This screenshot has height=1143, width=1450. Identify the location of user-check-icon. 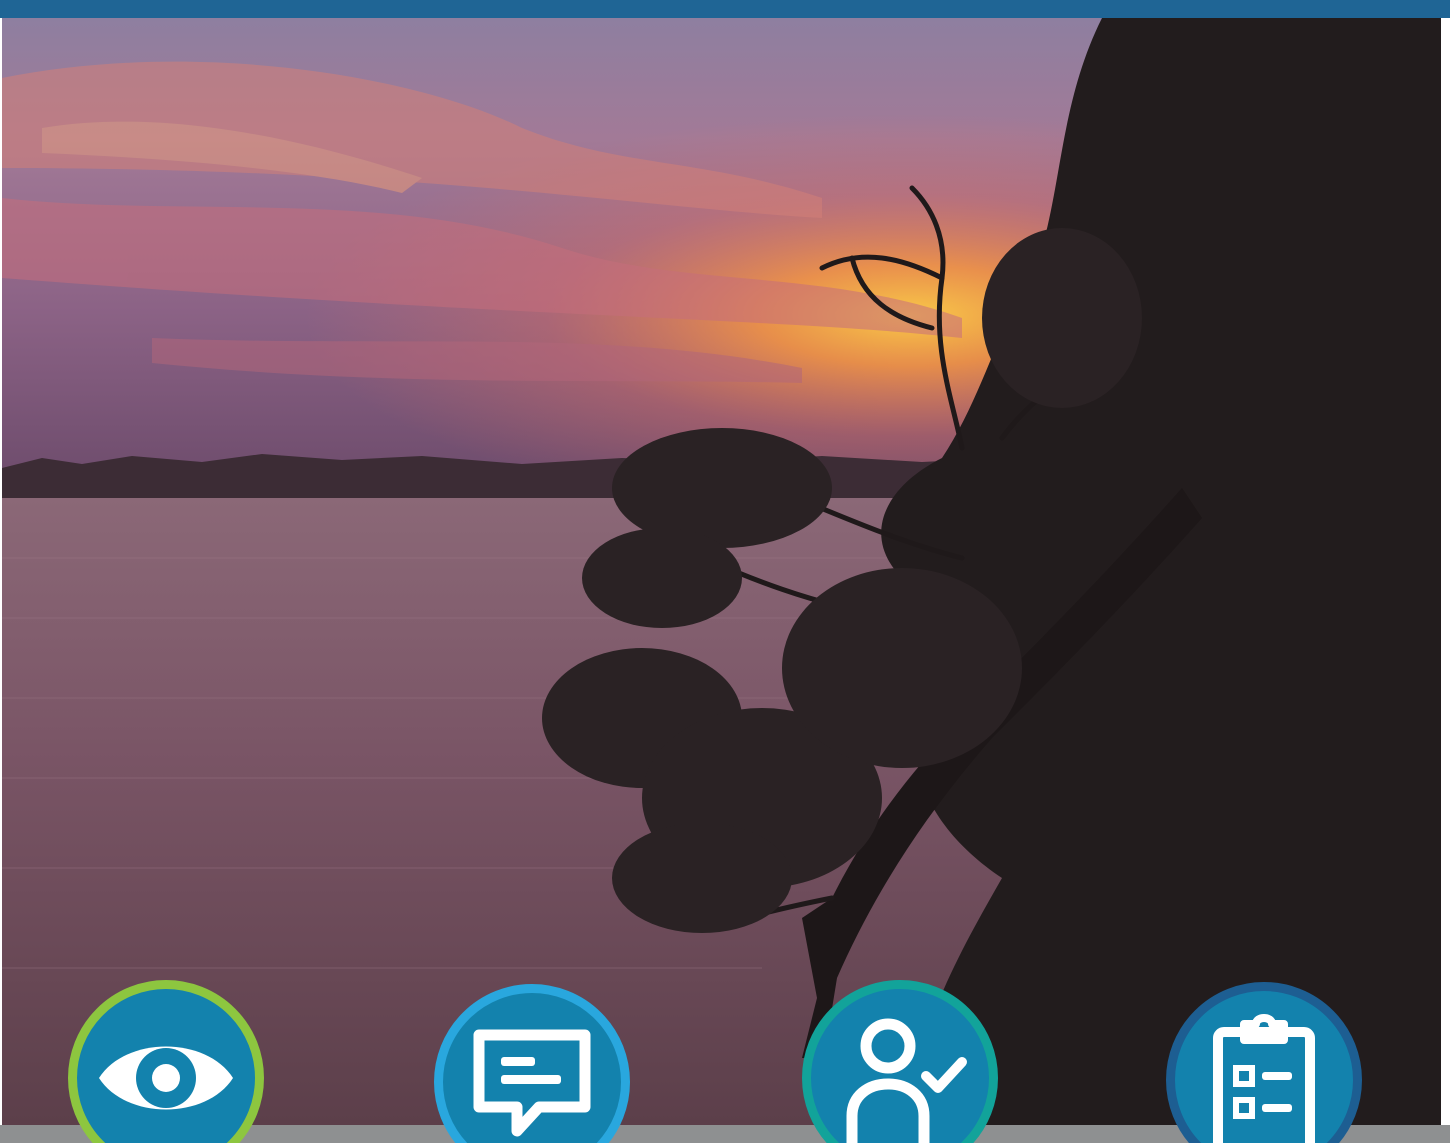
(906, 1080).